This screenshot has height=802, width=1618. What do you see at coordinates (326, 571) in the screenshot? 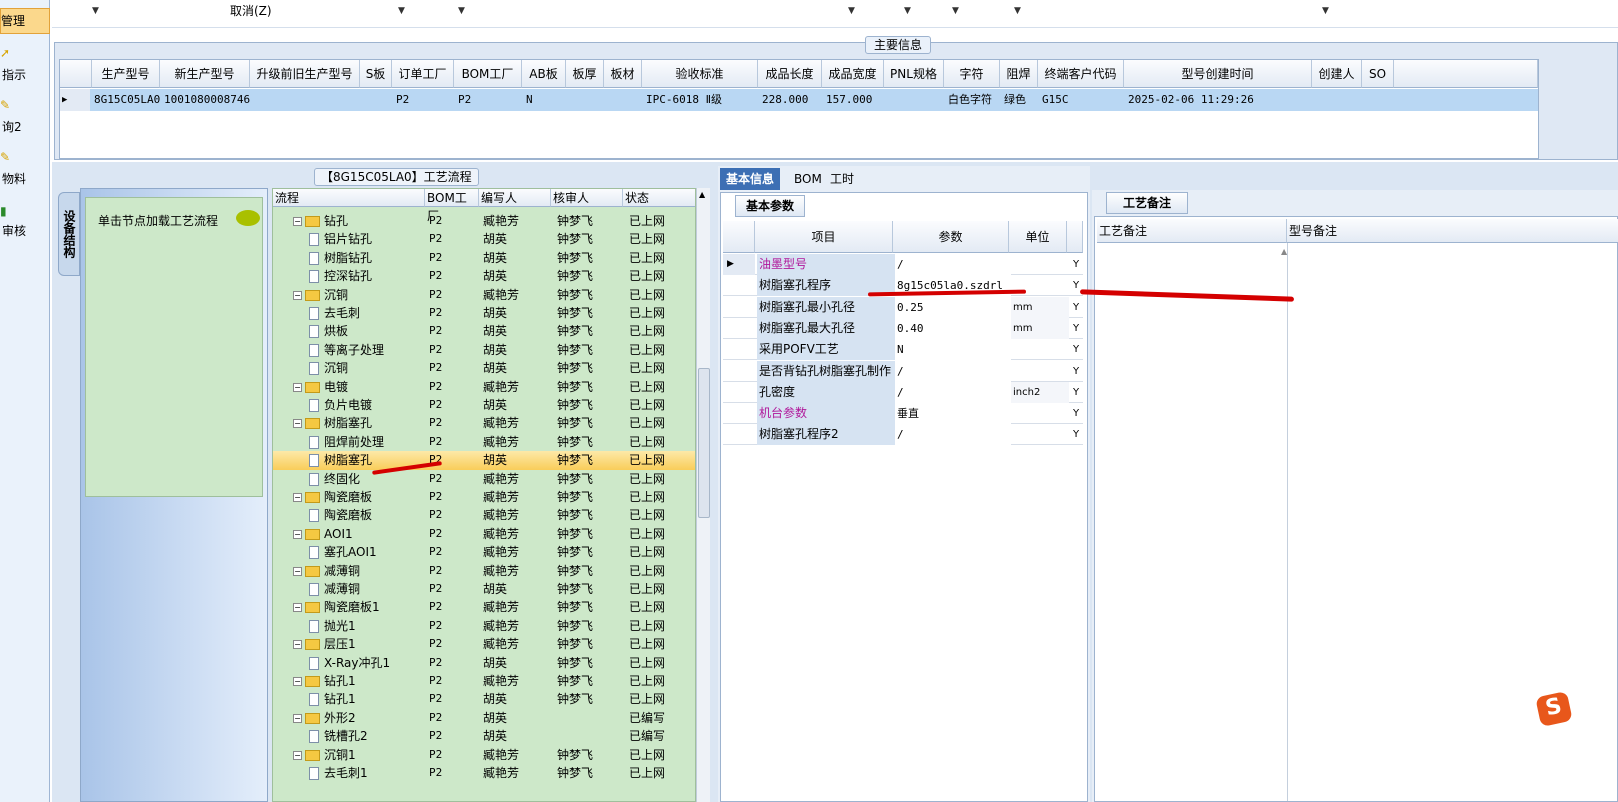
I see `tree-node: − 减薄铜` at bounding box center [326, 571].